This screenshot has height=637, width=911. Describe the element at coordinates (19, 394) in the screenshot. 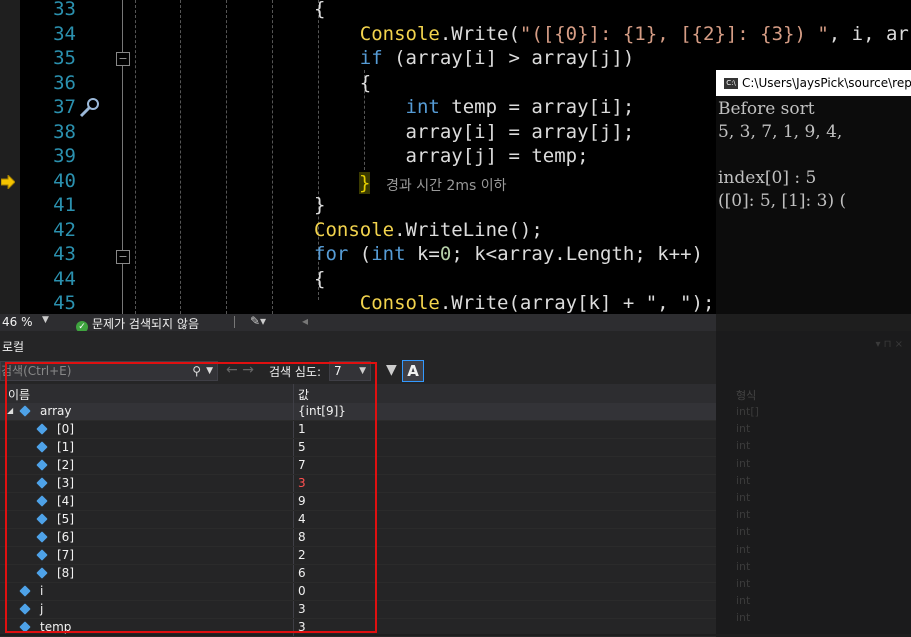

I see `column-header-name: 이름` at that location.